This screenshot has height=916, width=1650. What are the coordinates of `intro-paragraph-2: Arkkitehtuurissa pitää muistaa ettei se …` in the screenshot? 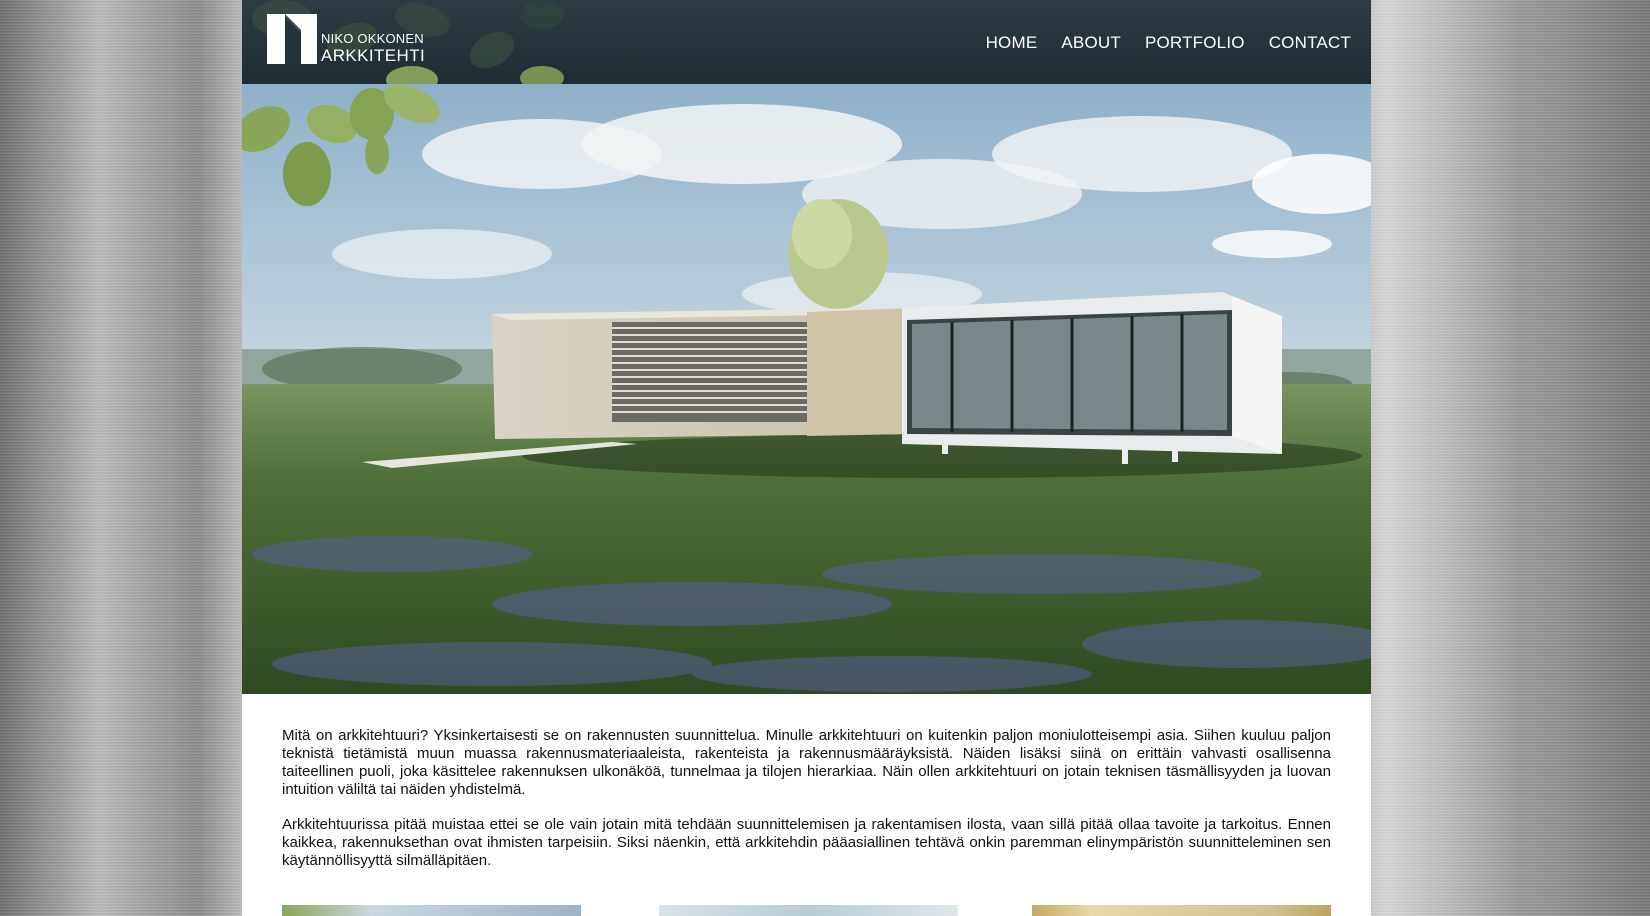 It's located at (806, 842).